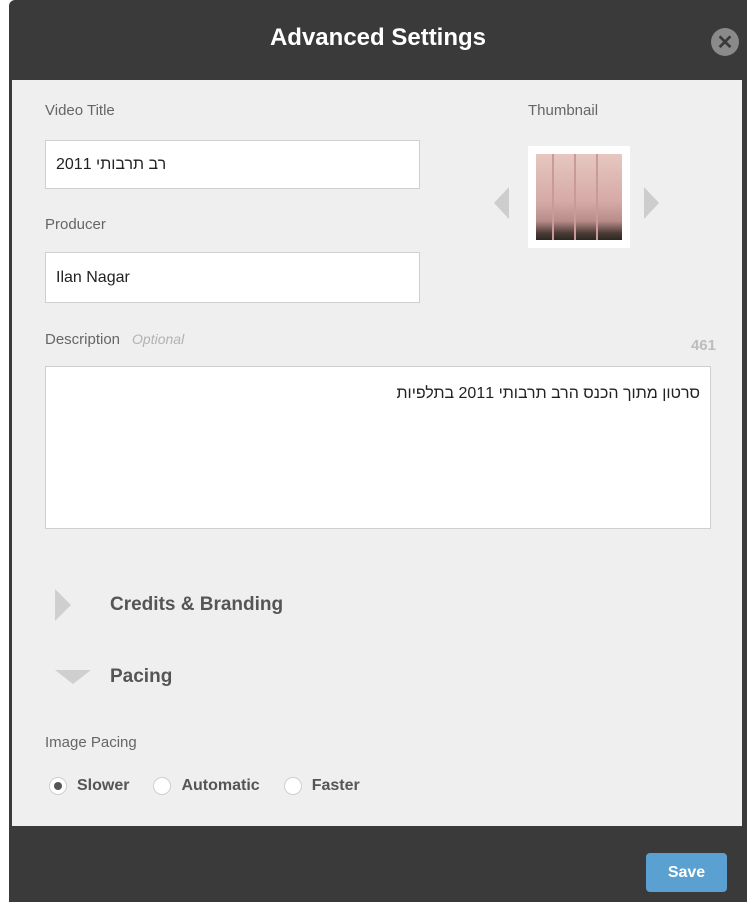 This screenshot has width=747, height=902. Describe the element at coordinates (232, 277) in the screenshot. I see `producer-input: Ilan Nagar` at that location.